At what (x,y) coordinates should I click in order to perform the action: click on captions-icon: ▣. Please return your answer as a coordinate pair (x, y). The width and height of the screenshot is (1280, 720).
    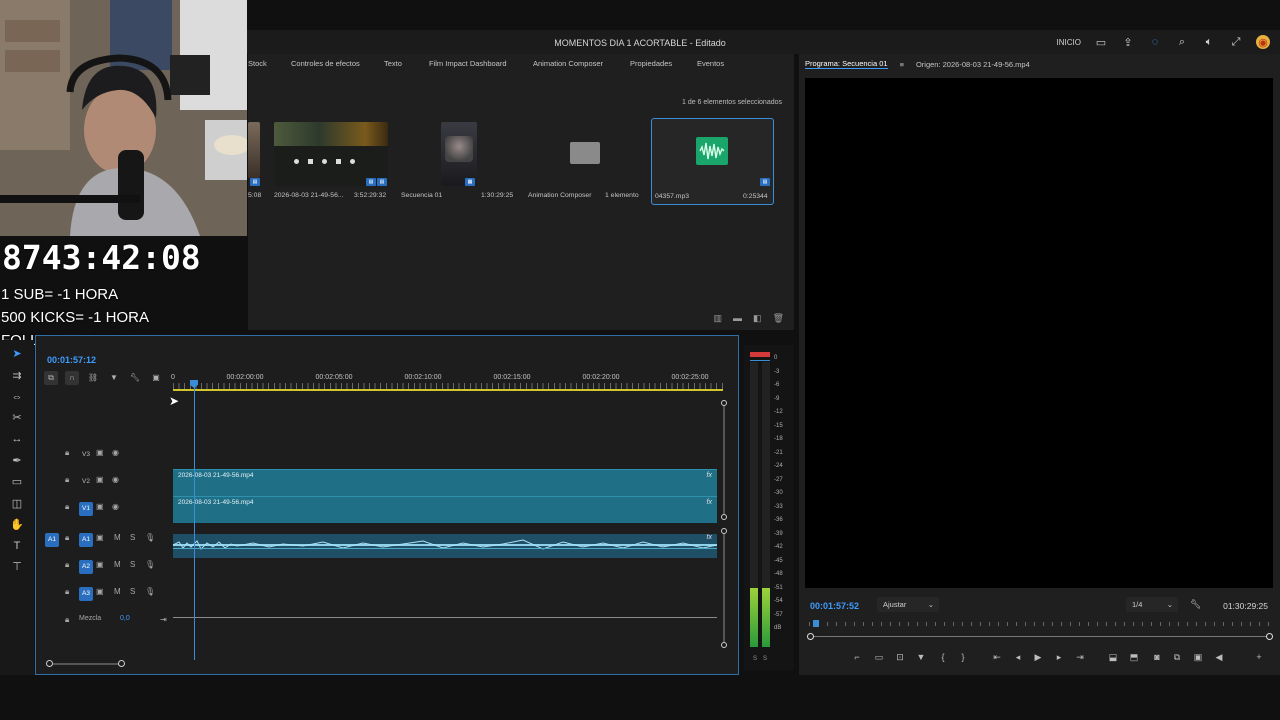
    Looking at the image, I should click on (156, 378).